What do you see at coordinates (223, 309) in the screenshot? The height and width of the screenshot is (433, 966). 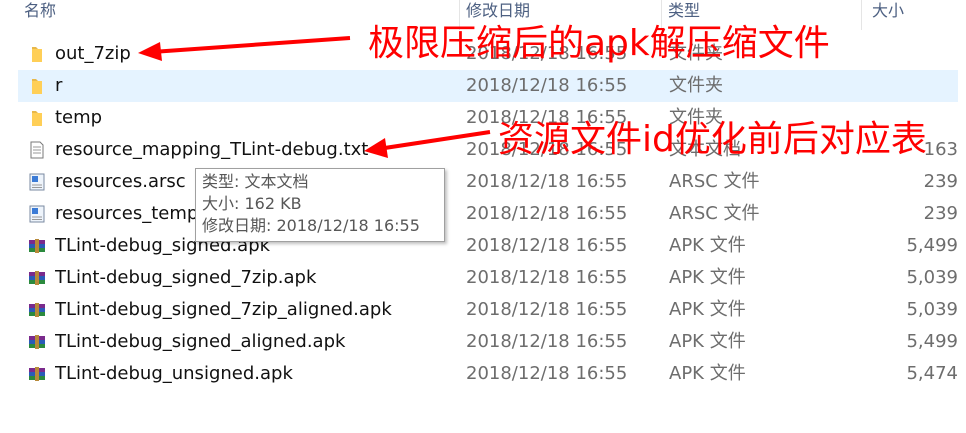 I see `file-name: TLint-debug_signed_7zip_aligned.apk` at bounding box center [223, 309].